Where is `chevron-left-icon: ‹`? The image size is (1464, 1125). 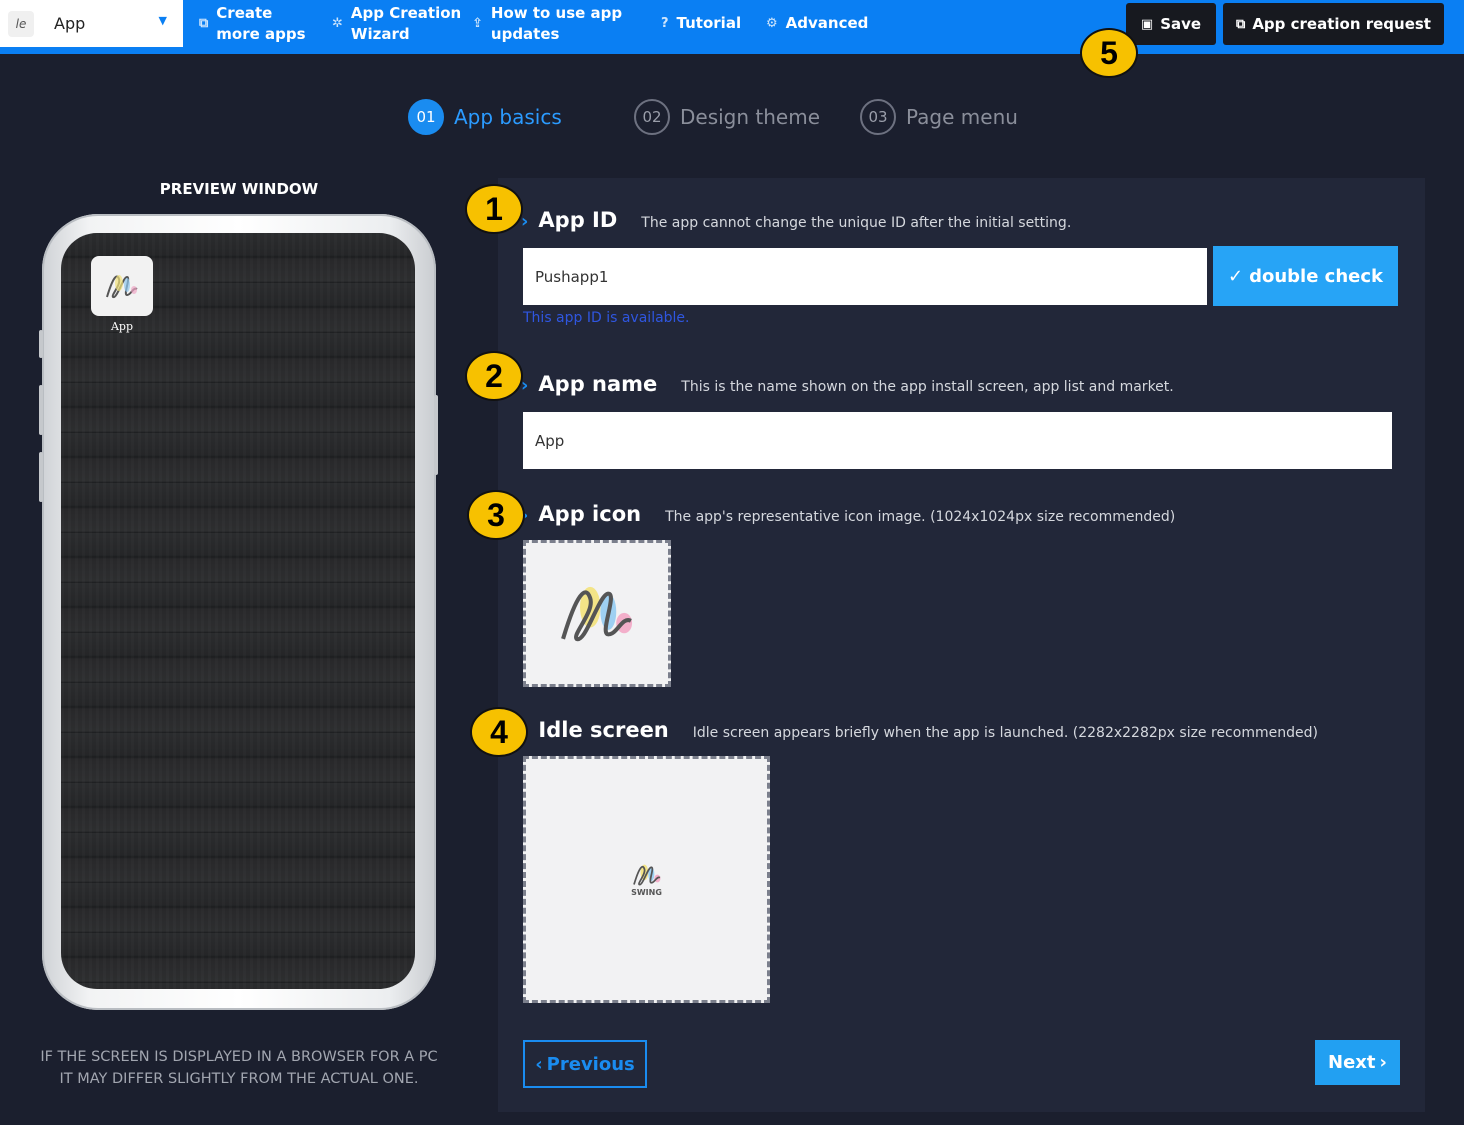
chevron-left-icon: ‹ is located at coordinates (539, 1064).